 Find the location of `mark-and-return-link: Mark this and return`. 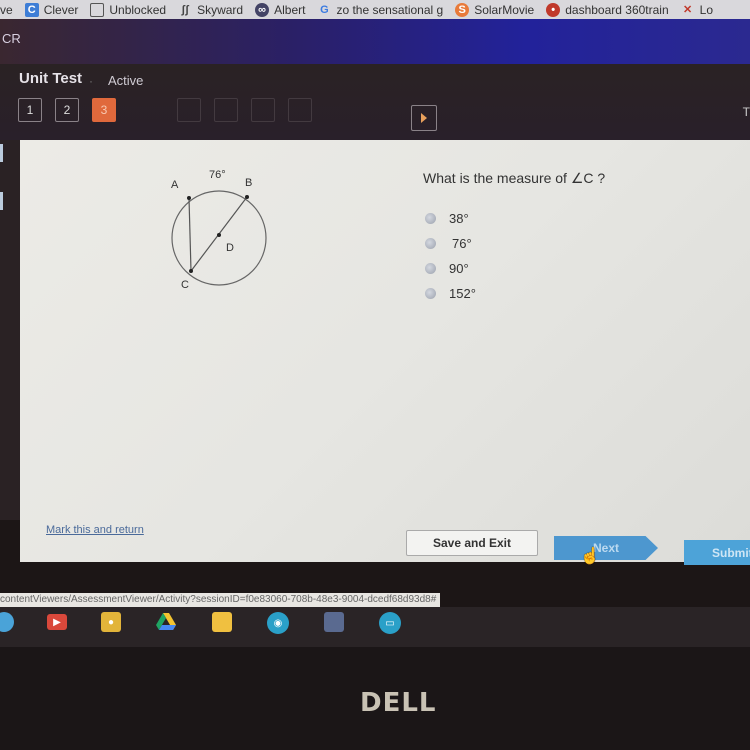

mark-and-return-link: Mark this and return is located at coordinates (95, 530).